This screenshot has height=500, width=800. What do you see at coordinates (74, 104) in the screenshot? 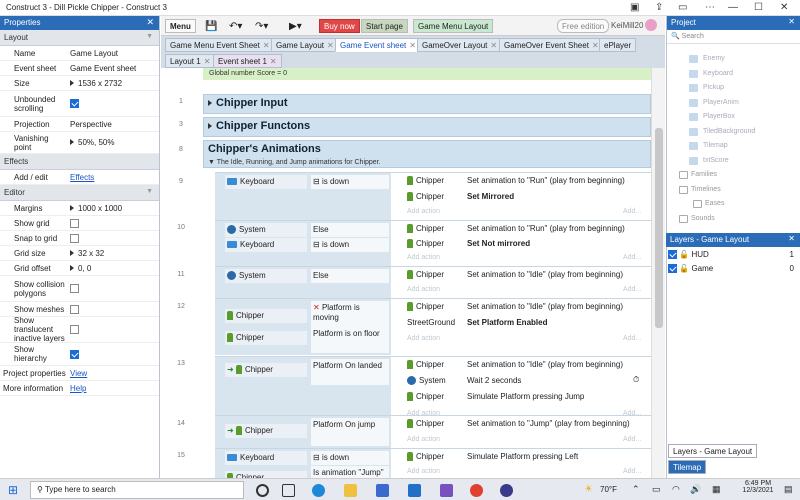
I see `unbounded-checkbox` at bounding box center [74, 104].